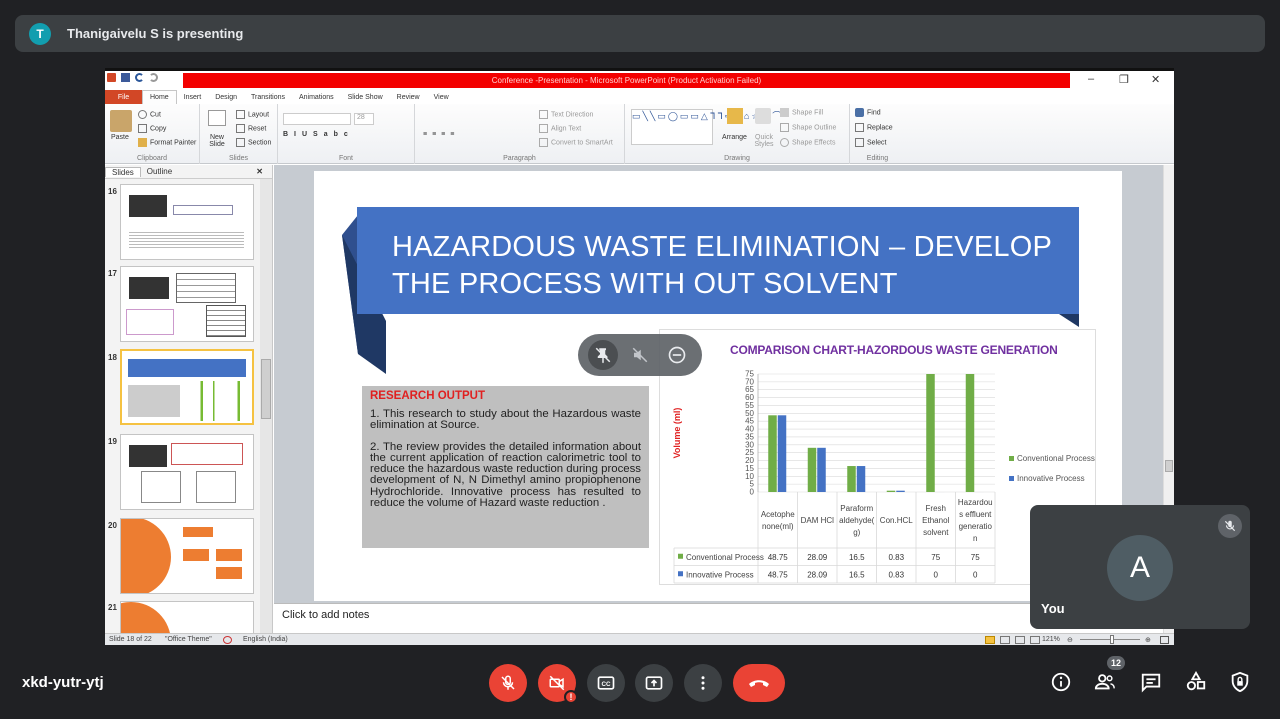  What do you see at coordinates (508, 683) in the screenshot?
I see `microphone-button` at bounding box center [508, 683].